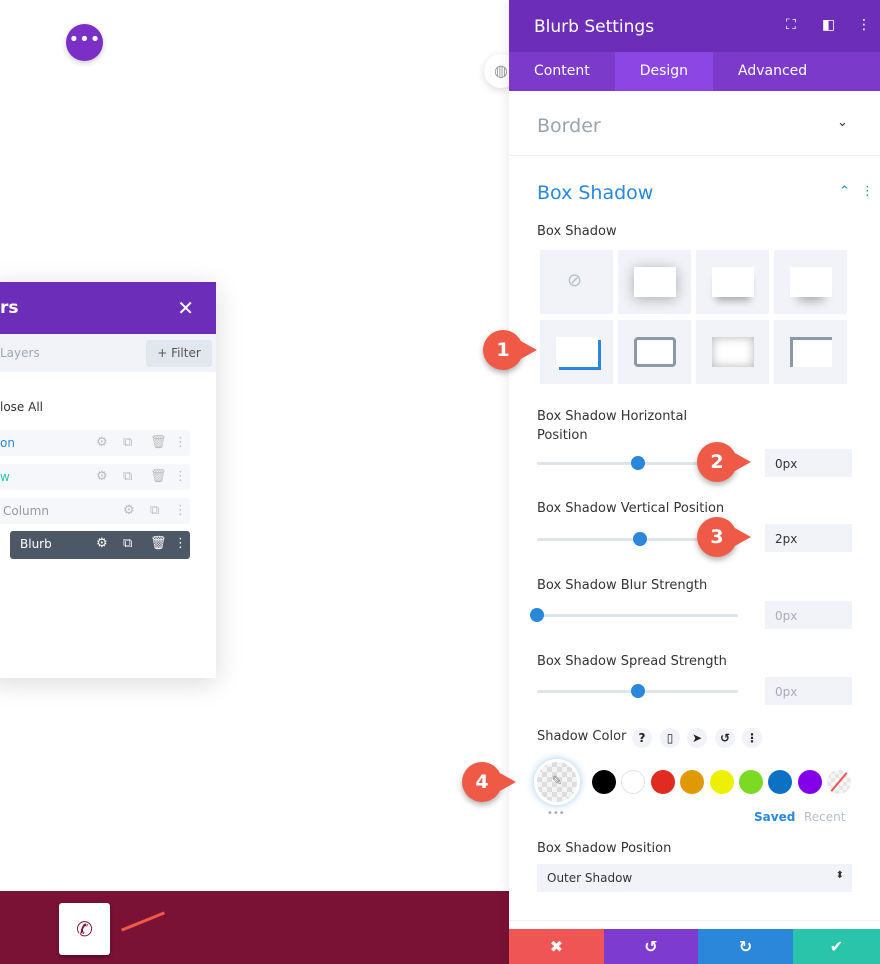 Image resolution: width=880 pixels, height=964 pixels. What do you see at coordinates (36, 544) in the screenshot?
I see `layer-label: Blurb` at bounding box center [36, 544].